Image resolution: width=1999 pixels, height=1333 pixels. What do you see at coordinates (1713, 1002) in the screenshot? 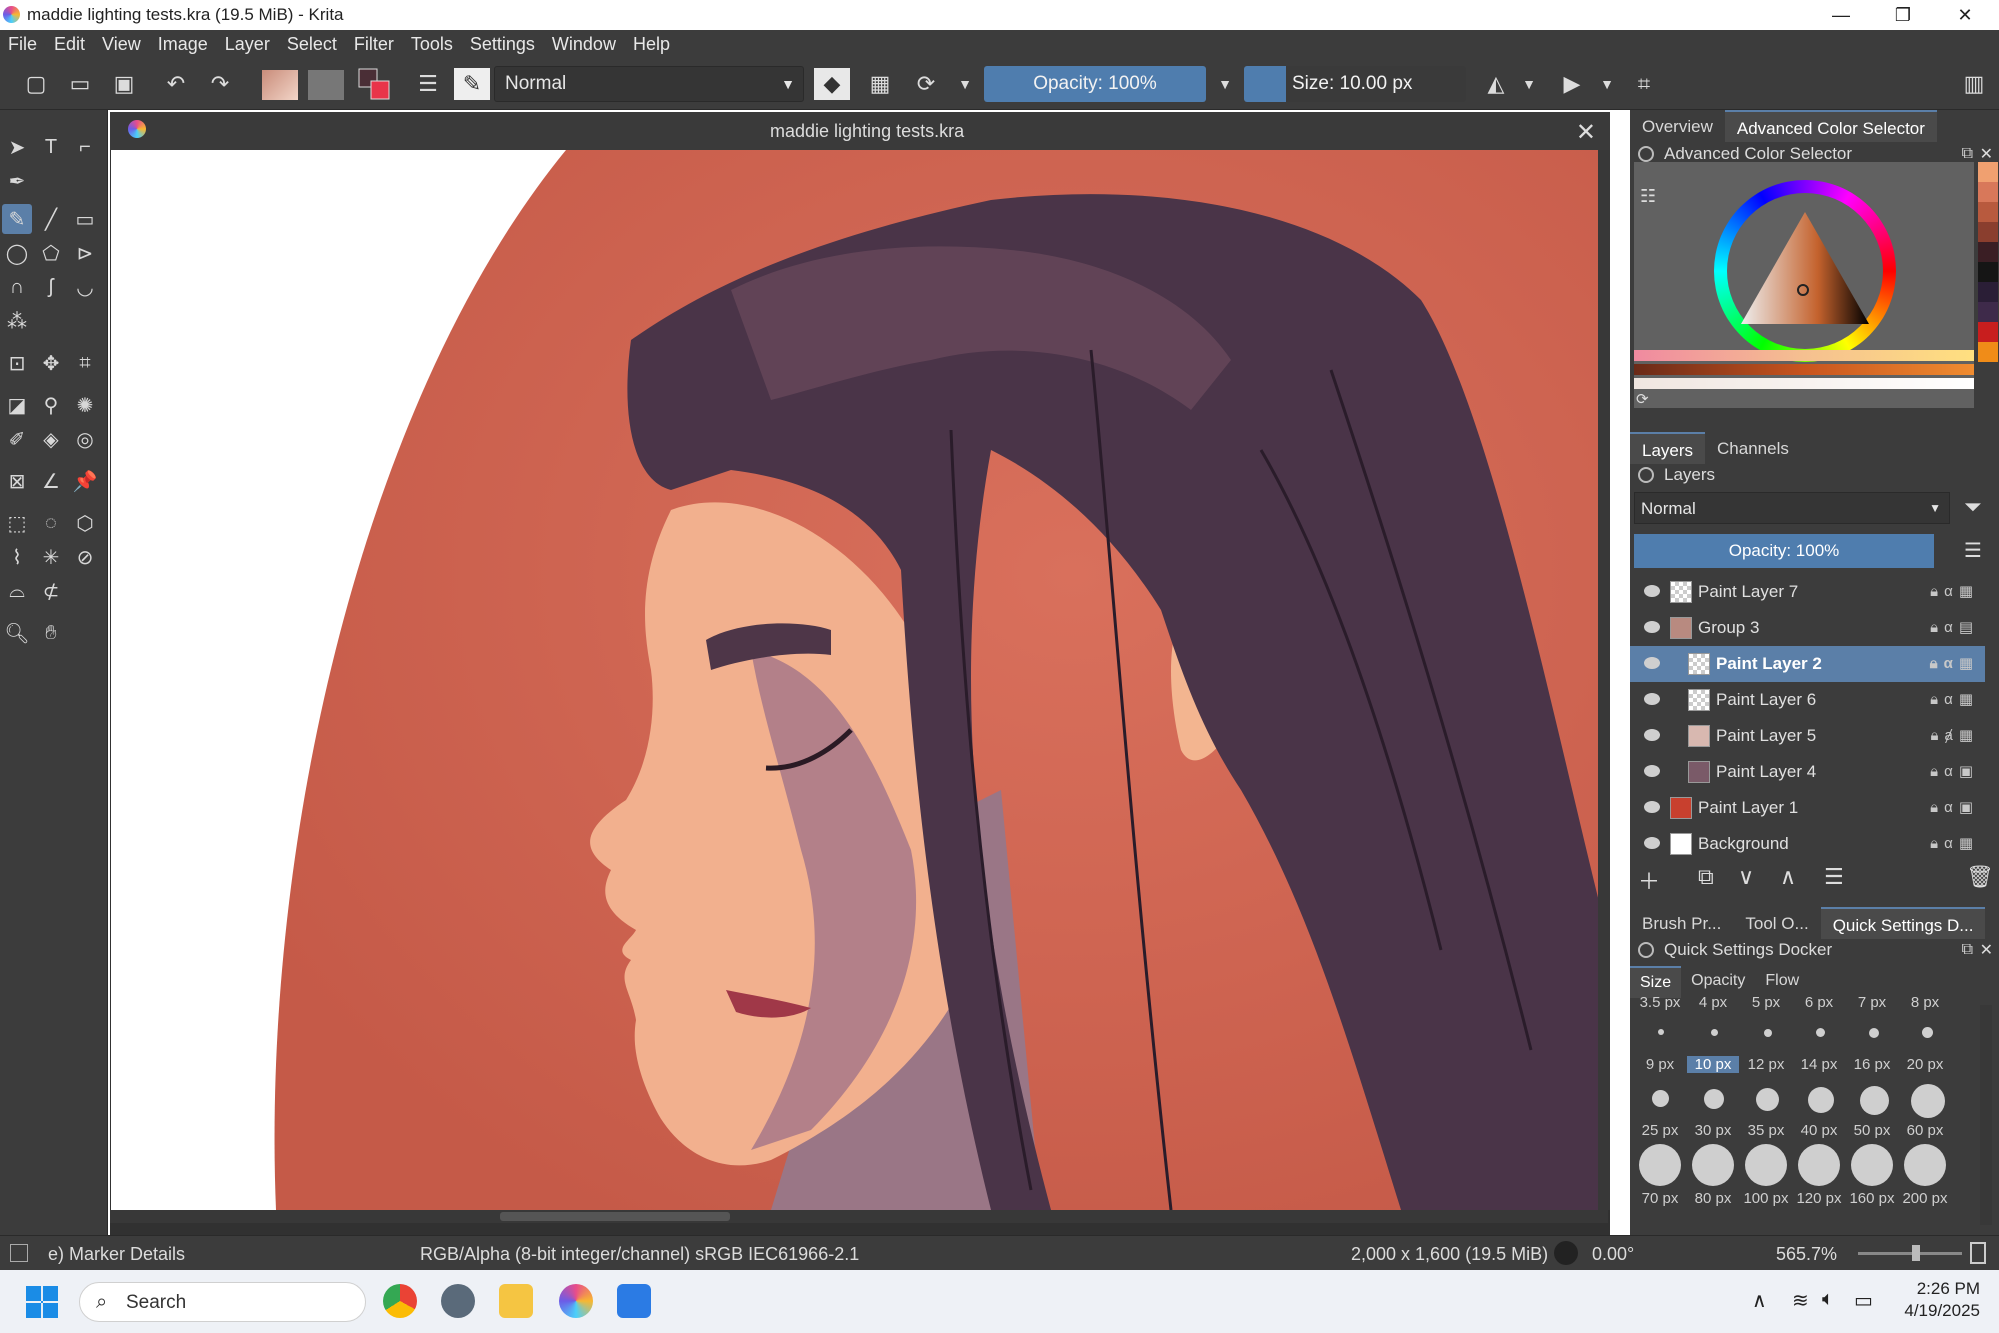
I see `size-option: 4 px` at bounding box center [1713, 1002].